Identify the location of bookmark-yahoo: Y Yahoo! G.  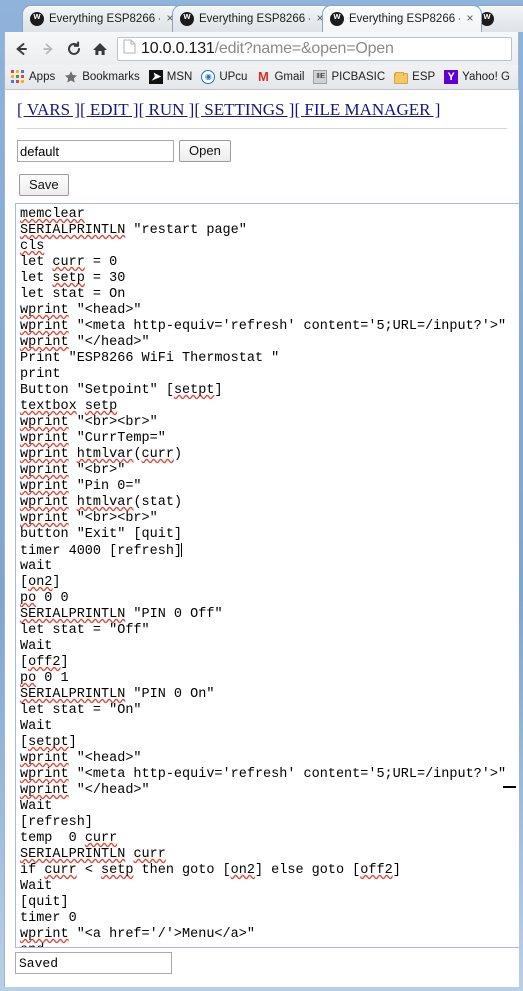
(477, 77).